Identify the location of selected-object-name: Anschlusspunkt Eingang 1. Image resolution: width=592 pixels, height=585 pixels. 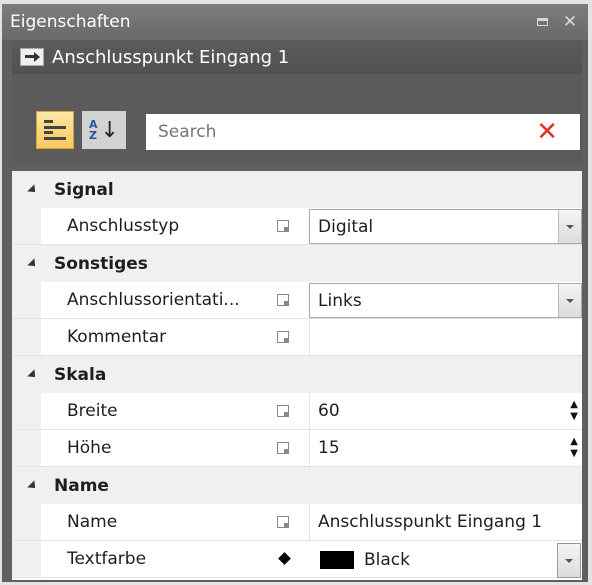
(171, 57).